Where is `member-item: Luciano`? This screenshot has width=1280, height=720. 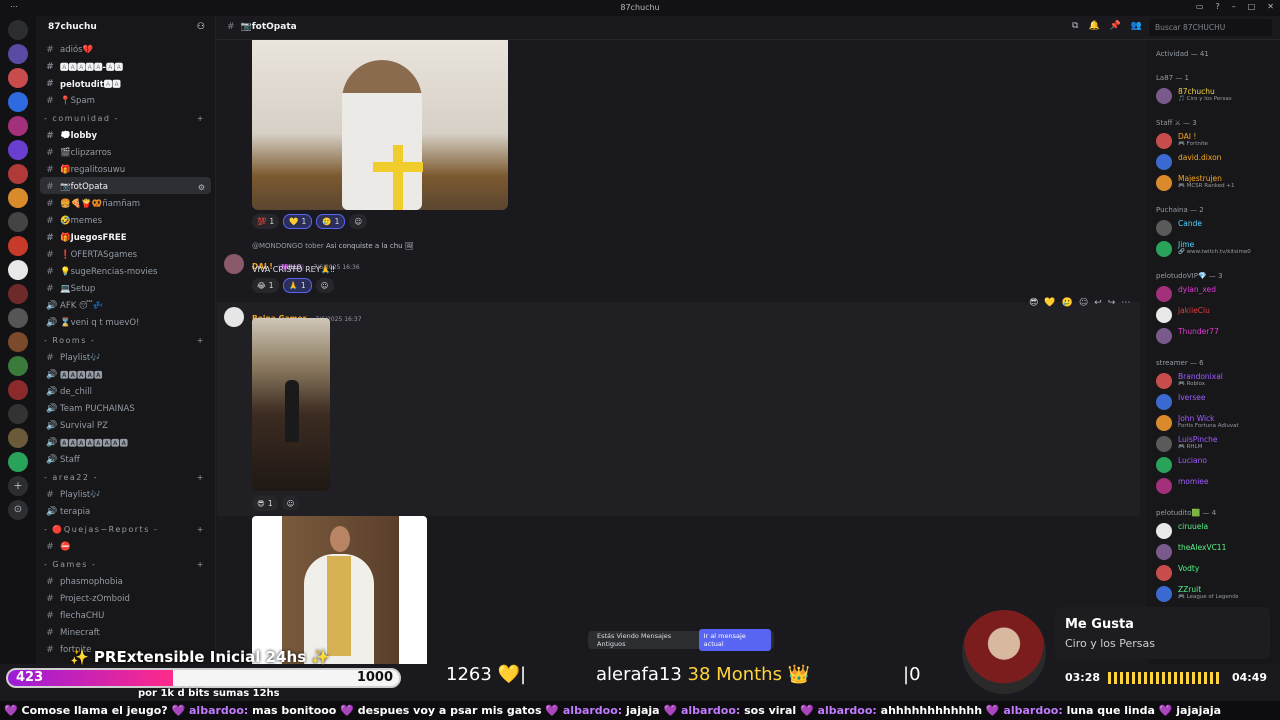
member-item: Luciano is located at coordinates (1213, 464).